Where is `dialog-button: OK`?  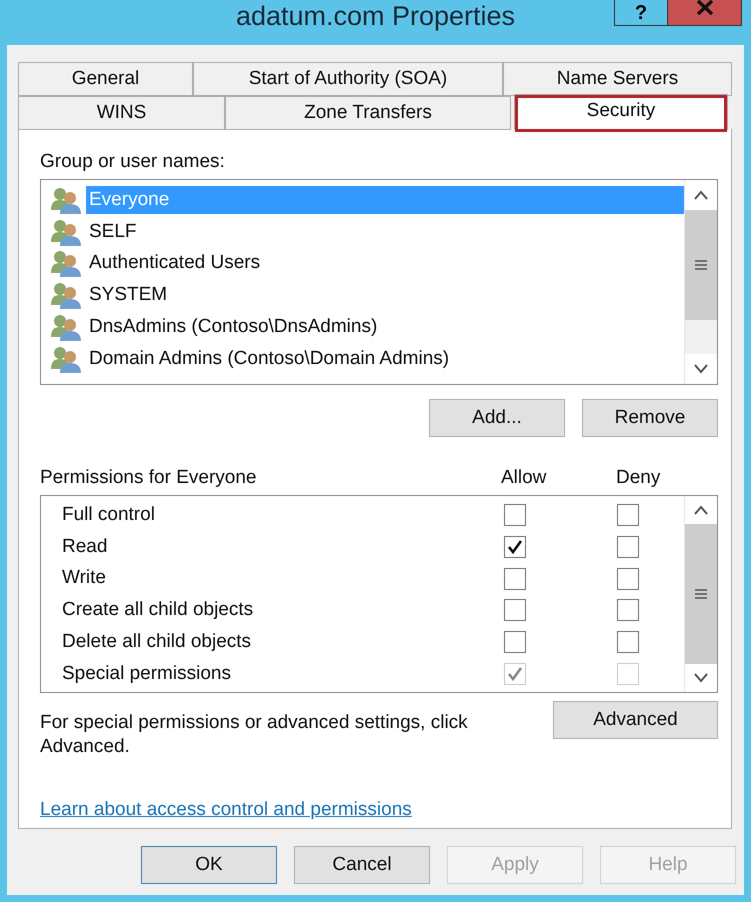
dialog-button: OK is located at coordinates (209, 865).